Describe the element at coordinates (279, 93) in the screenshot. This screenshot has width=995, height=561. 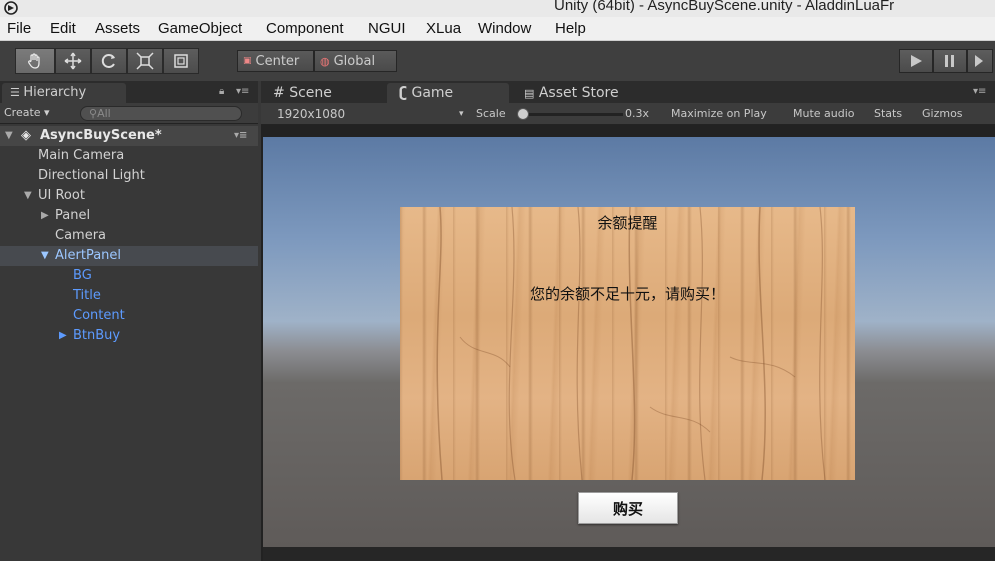
I see `grid-icon: #` at that location.